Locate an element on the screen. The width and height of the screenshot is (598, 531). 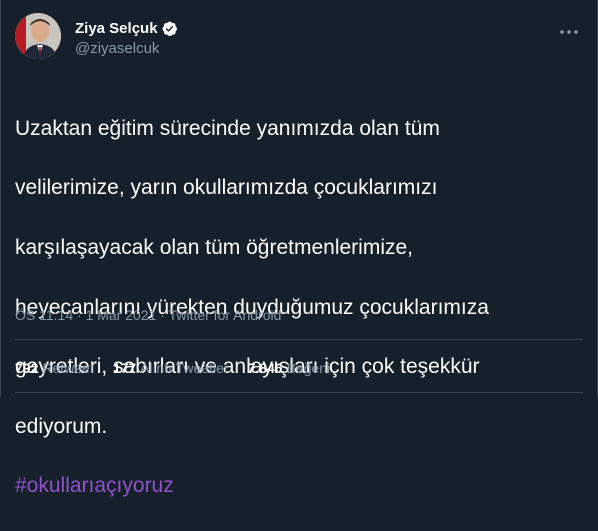
like-label: Beğeni is located at coordinates (308, 368).